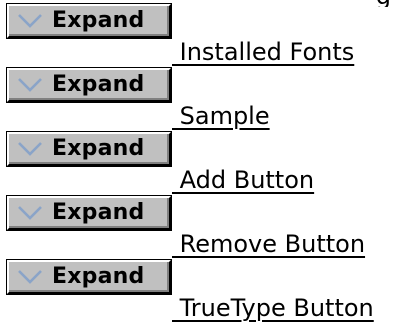  What do you see at coordinates (221, 116) in the screenshot?
I see `topic-link-sample: Sample` at bounding box center [221, 116].